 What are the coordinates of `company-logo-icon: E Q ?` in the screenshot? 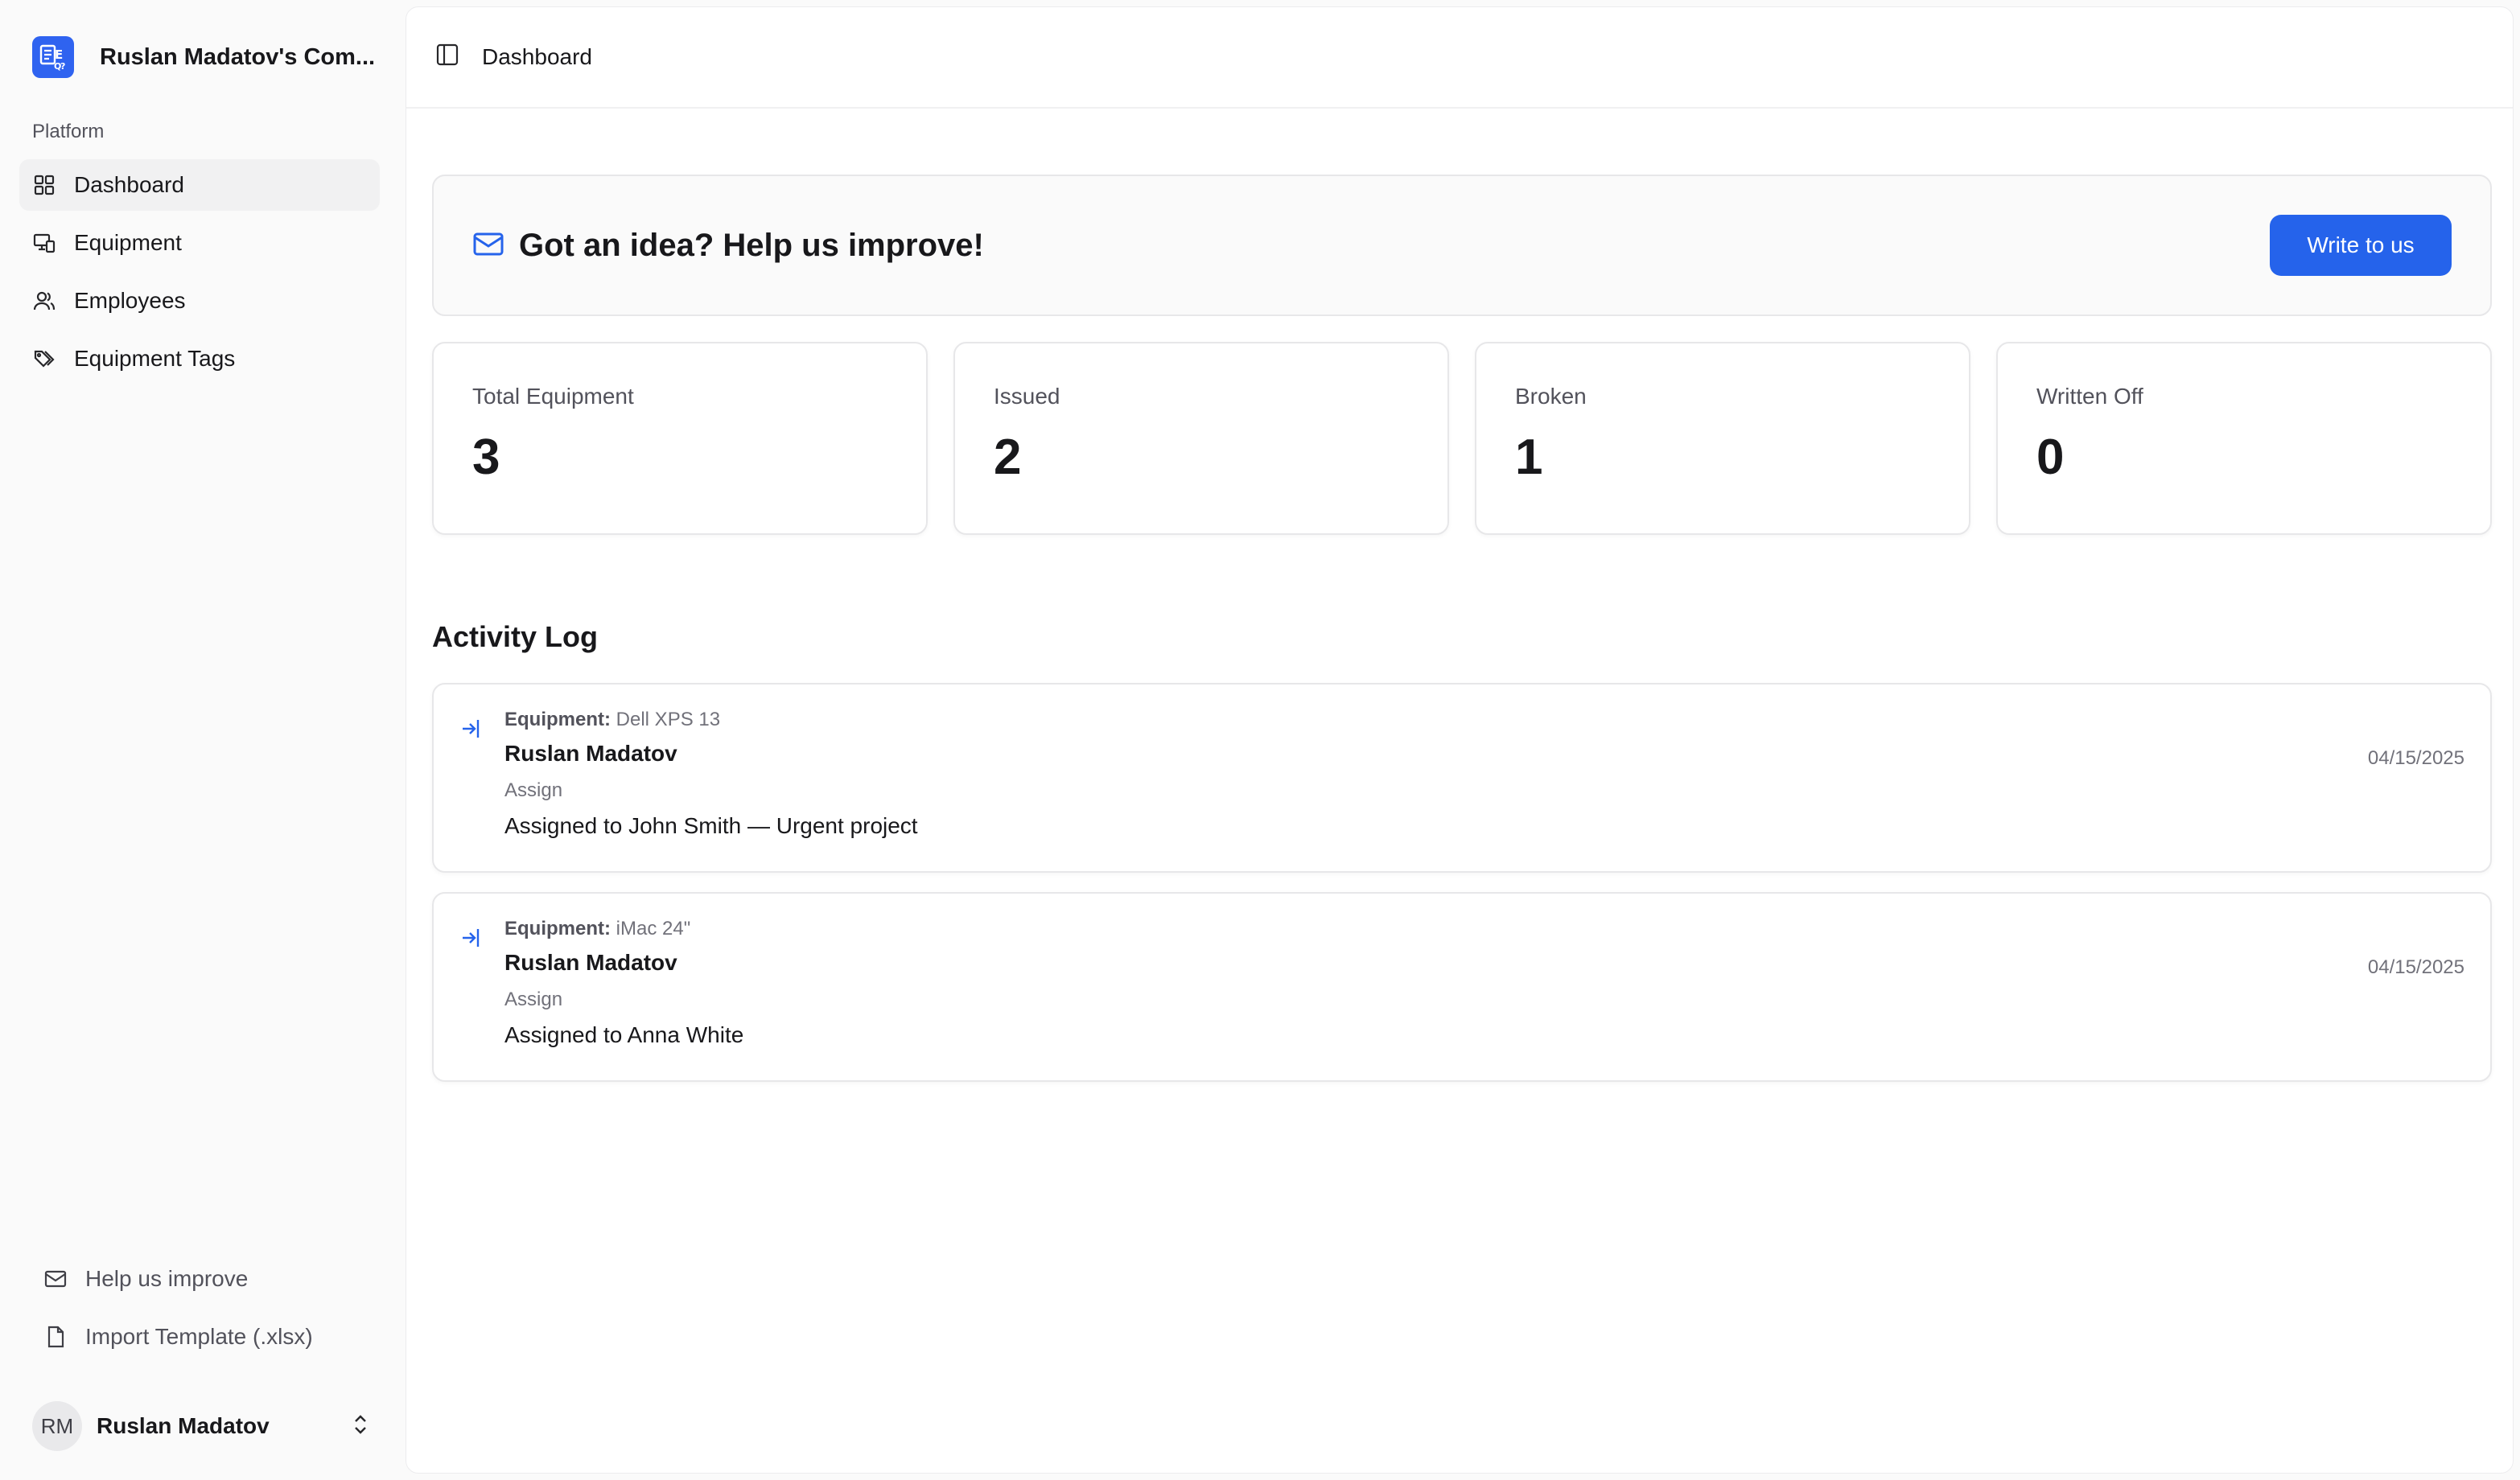 It's located at (53, 57).